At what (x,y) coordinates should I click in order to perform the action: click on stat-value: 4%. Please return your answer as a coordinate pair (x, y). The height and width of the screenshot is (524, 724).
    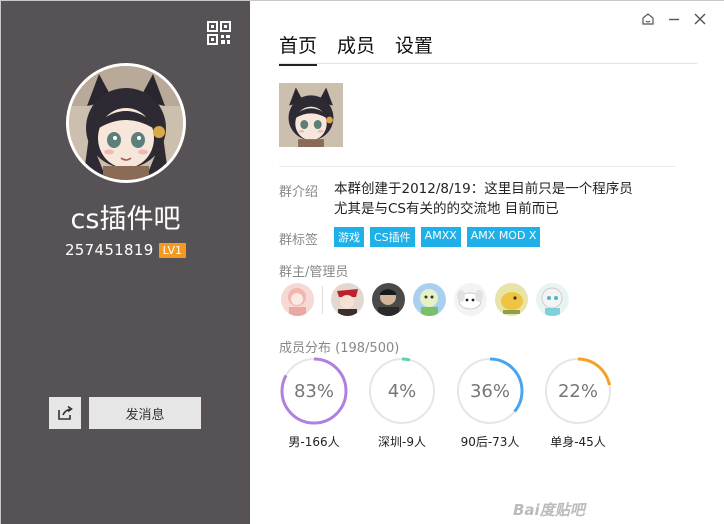
    Looking at the image, I should click on (402, 391).